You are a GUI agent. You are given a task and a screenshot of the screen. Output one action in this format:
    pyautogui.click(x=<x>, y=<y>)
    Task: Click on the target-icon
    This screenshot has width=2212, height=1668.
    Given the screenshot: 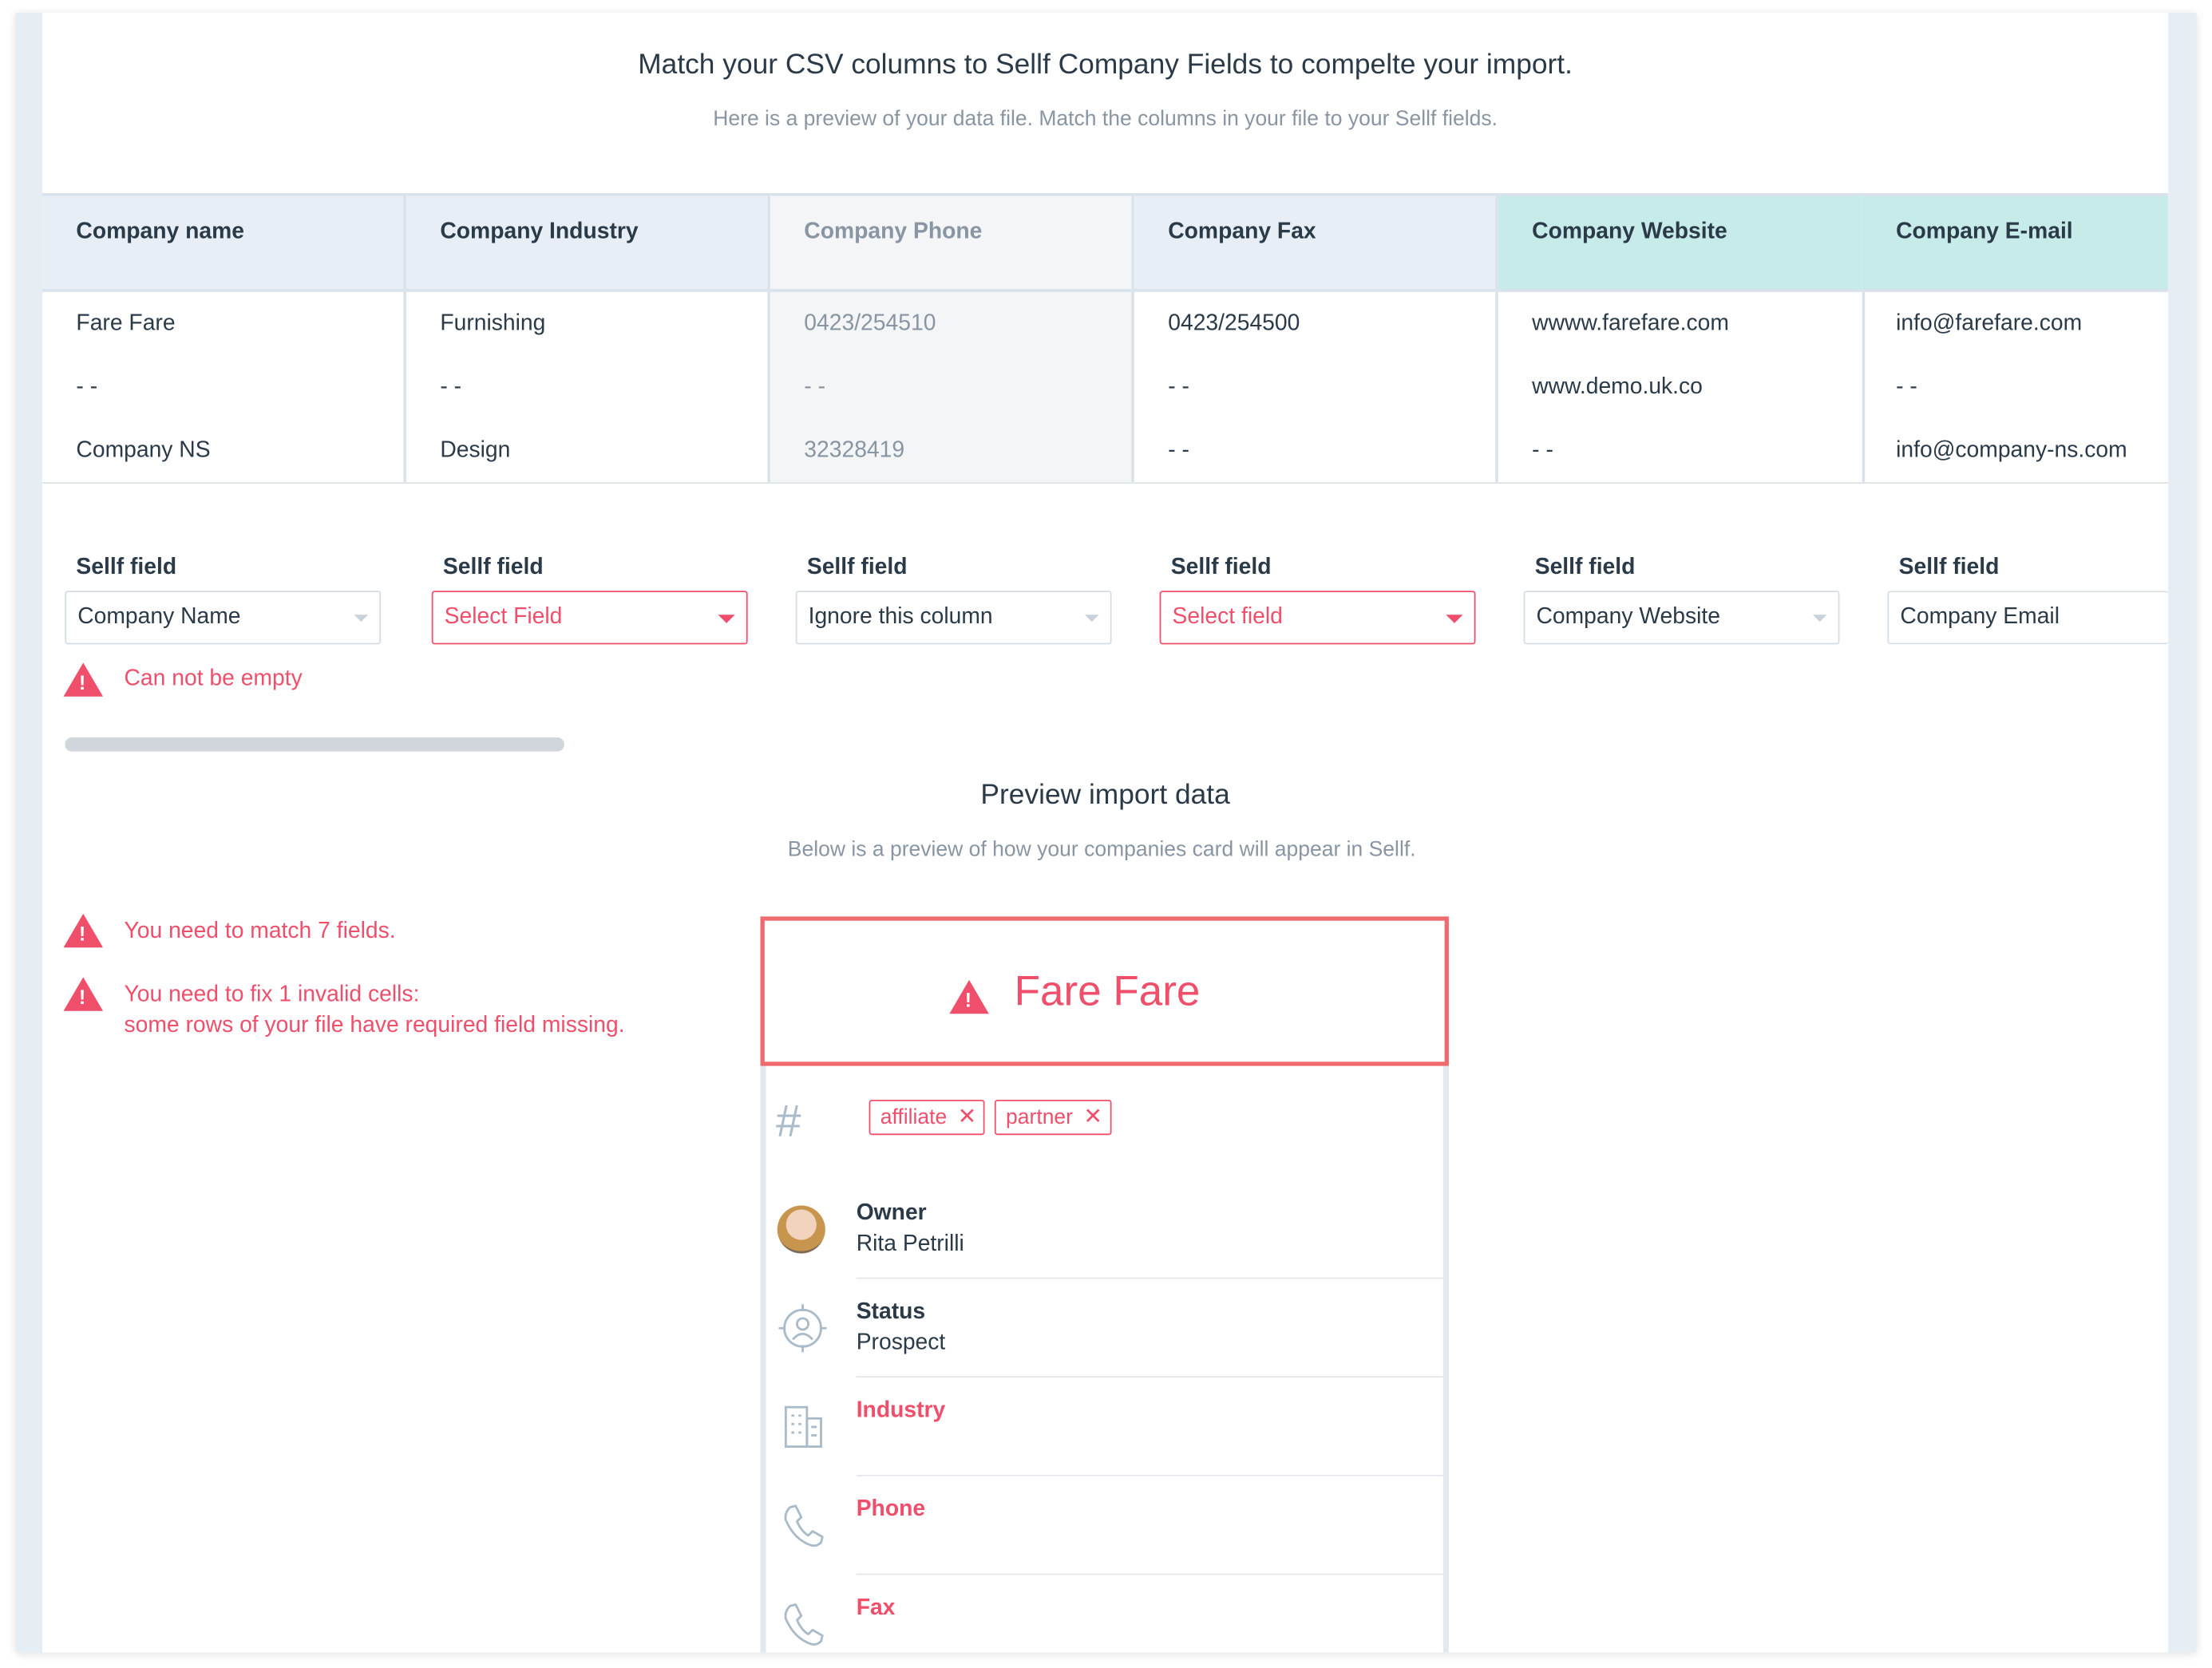 What is the action you would take?
    pyautogui.click(x=802, y=1328)
    